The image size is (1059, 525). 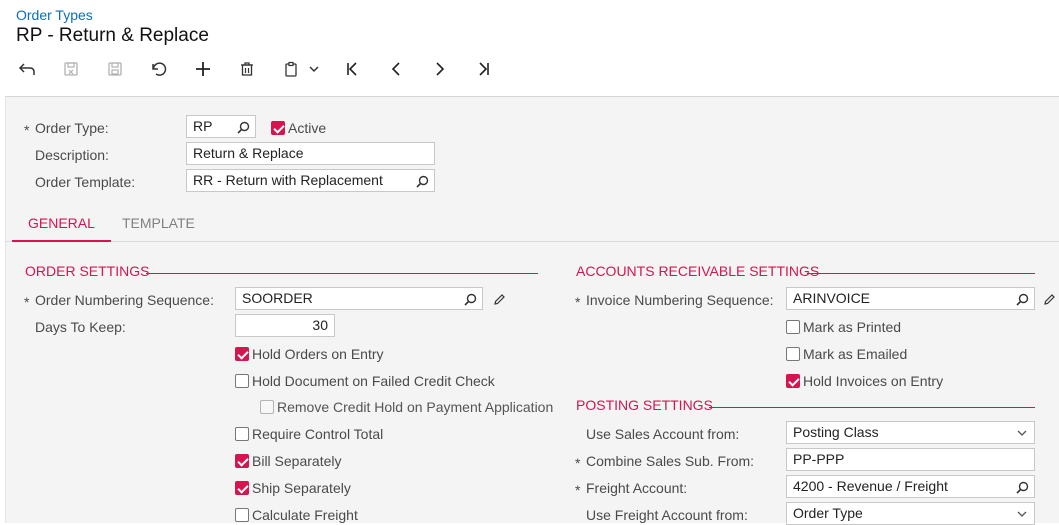 What do you see at coordinates (307, 128) in the screenshot?
I see `active-label: Active` at bounding box center [307, 128].